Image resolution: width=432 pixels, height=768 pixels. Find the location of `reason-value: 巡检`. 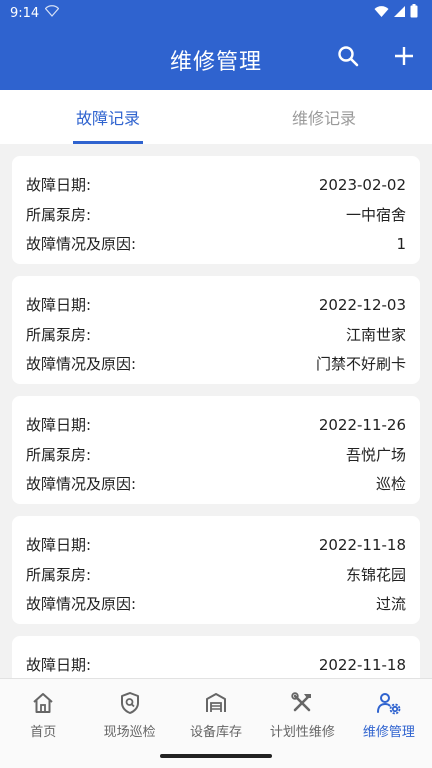

reason-value: 巡检 is located at coordinates (390, 484).